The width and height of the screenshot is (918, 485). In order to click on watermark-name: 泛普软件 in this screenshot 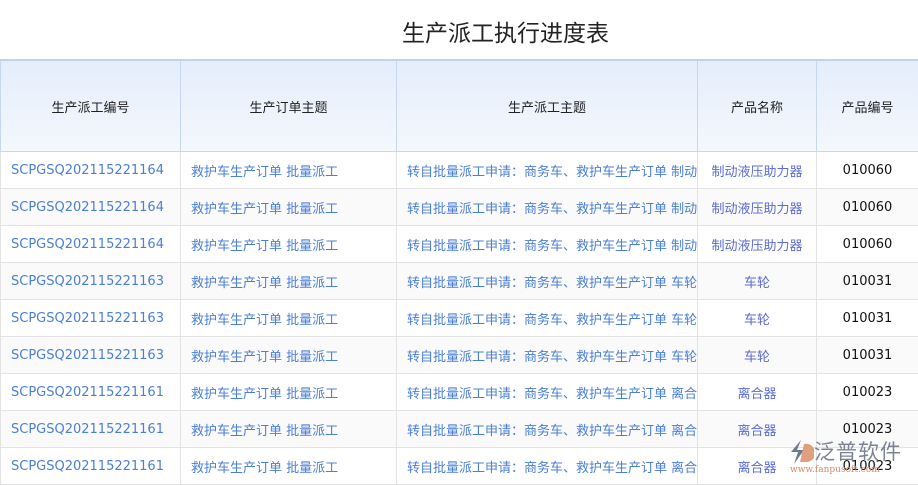, I will do `click(858, 452)`.